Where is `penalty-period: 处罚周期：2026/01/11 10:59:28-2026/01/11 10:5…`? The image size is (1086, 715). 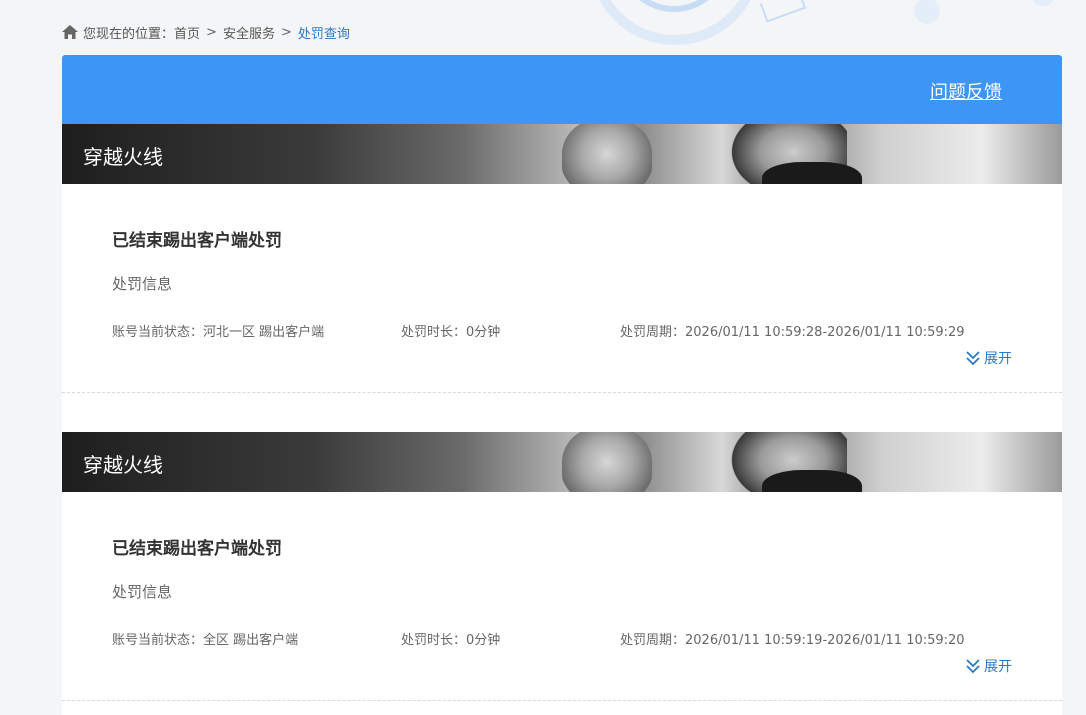
penalty-period: 处罚周期：2026/01/11 10:59:28-2026/01/11 10:5… is located at coordinates (792, 332).